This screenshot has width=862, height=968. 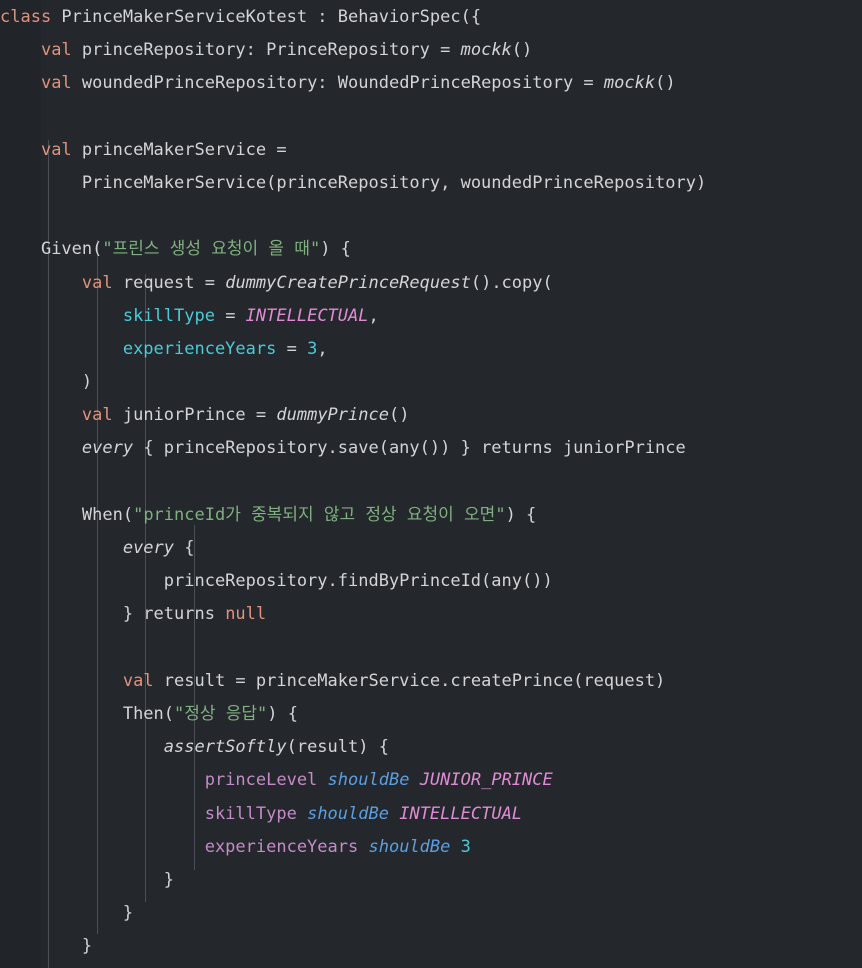 What do you see at coordinates (266, 50) in the screenshot?
I see `token-plain: princeRepository: PrinceRepository =` at bounding box center [266, 50].